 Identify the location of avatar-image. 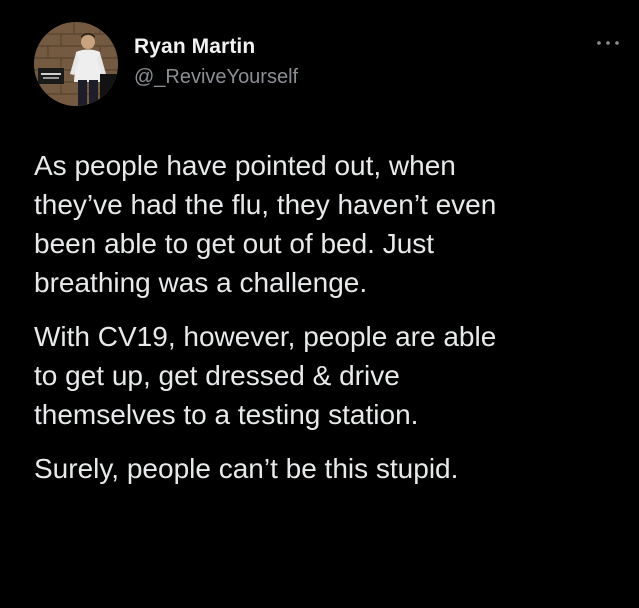
(76, 64).